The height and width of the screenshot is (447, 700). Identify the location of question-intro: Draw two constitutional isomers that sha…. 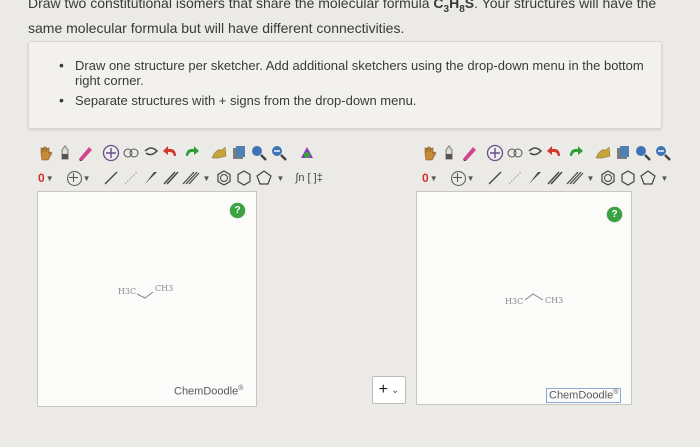
(231, 5).